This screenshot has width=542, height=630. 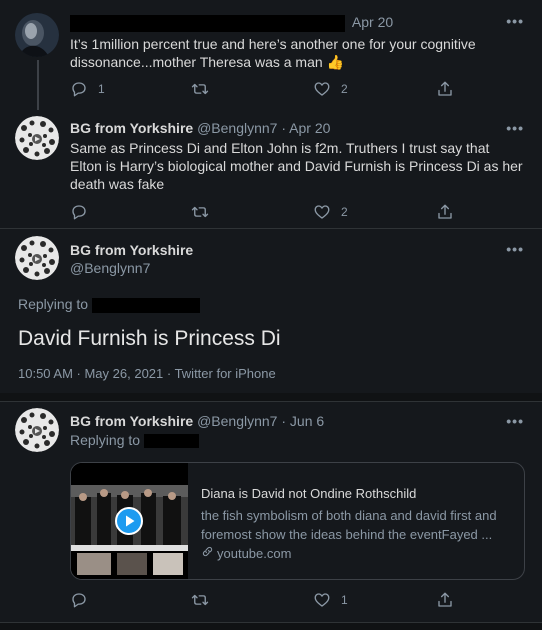 What do you see at coordinates (302, 421) in the screenshot?
I see `tweet-date: · Jun 6` at bounding box center [302, 421].